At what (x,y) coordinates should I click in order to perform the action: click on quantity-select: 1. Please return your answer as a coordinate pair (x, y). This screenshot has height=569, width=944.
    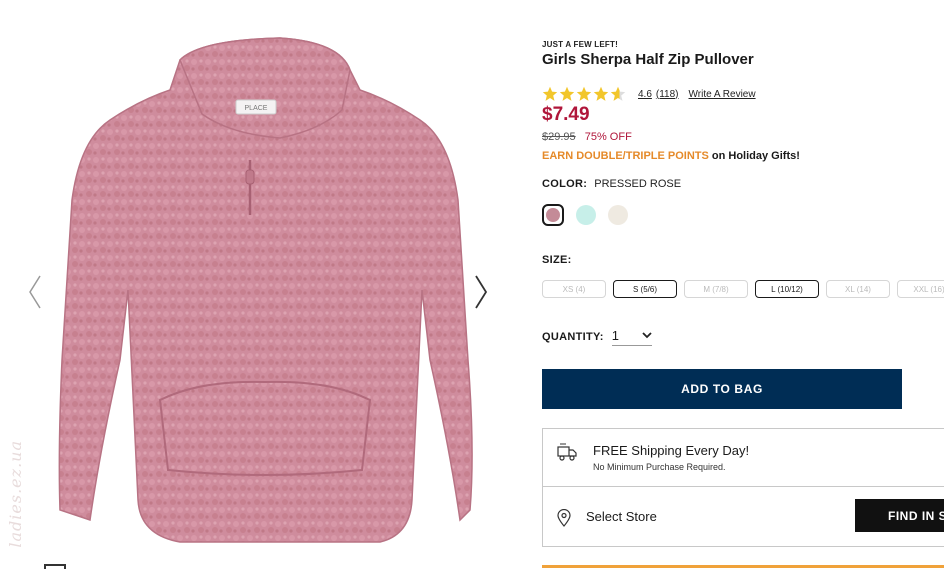
    Looking at the image, I should click on (631, 337).